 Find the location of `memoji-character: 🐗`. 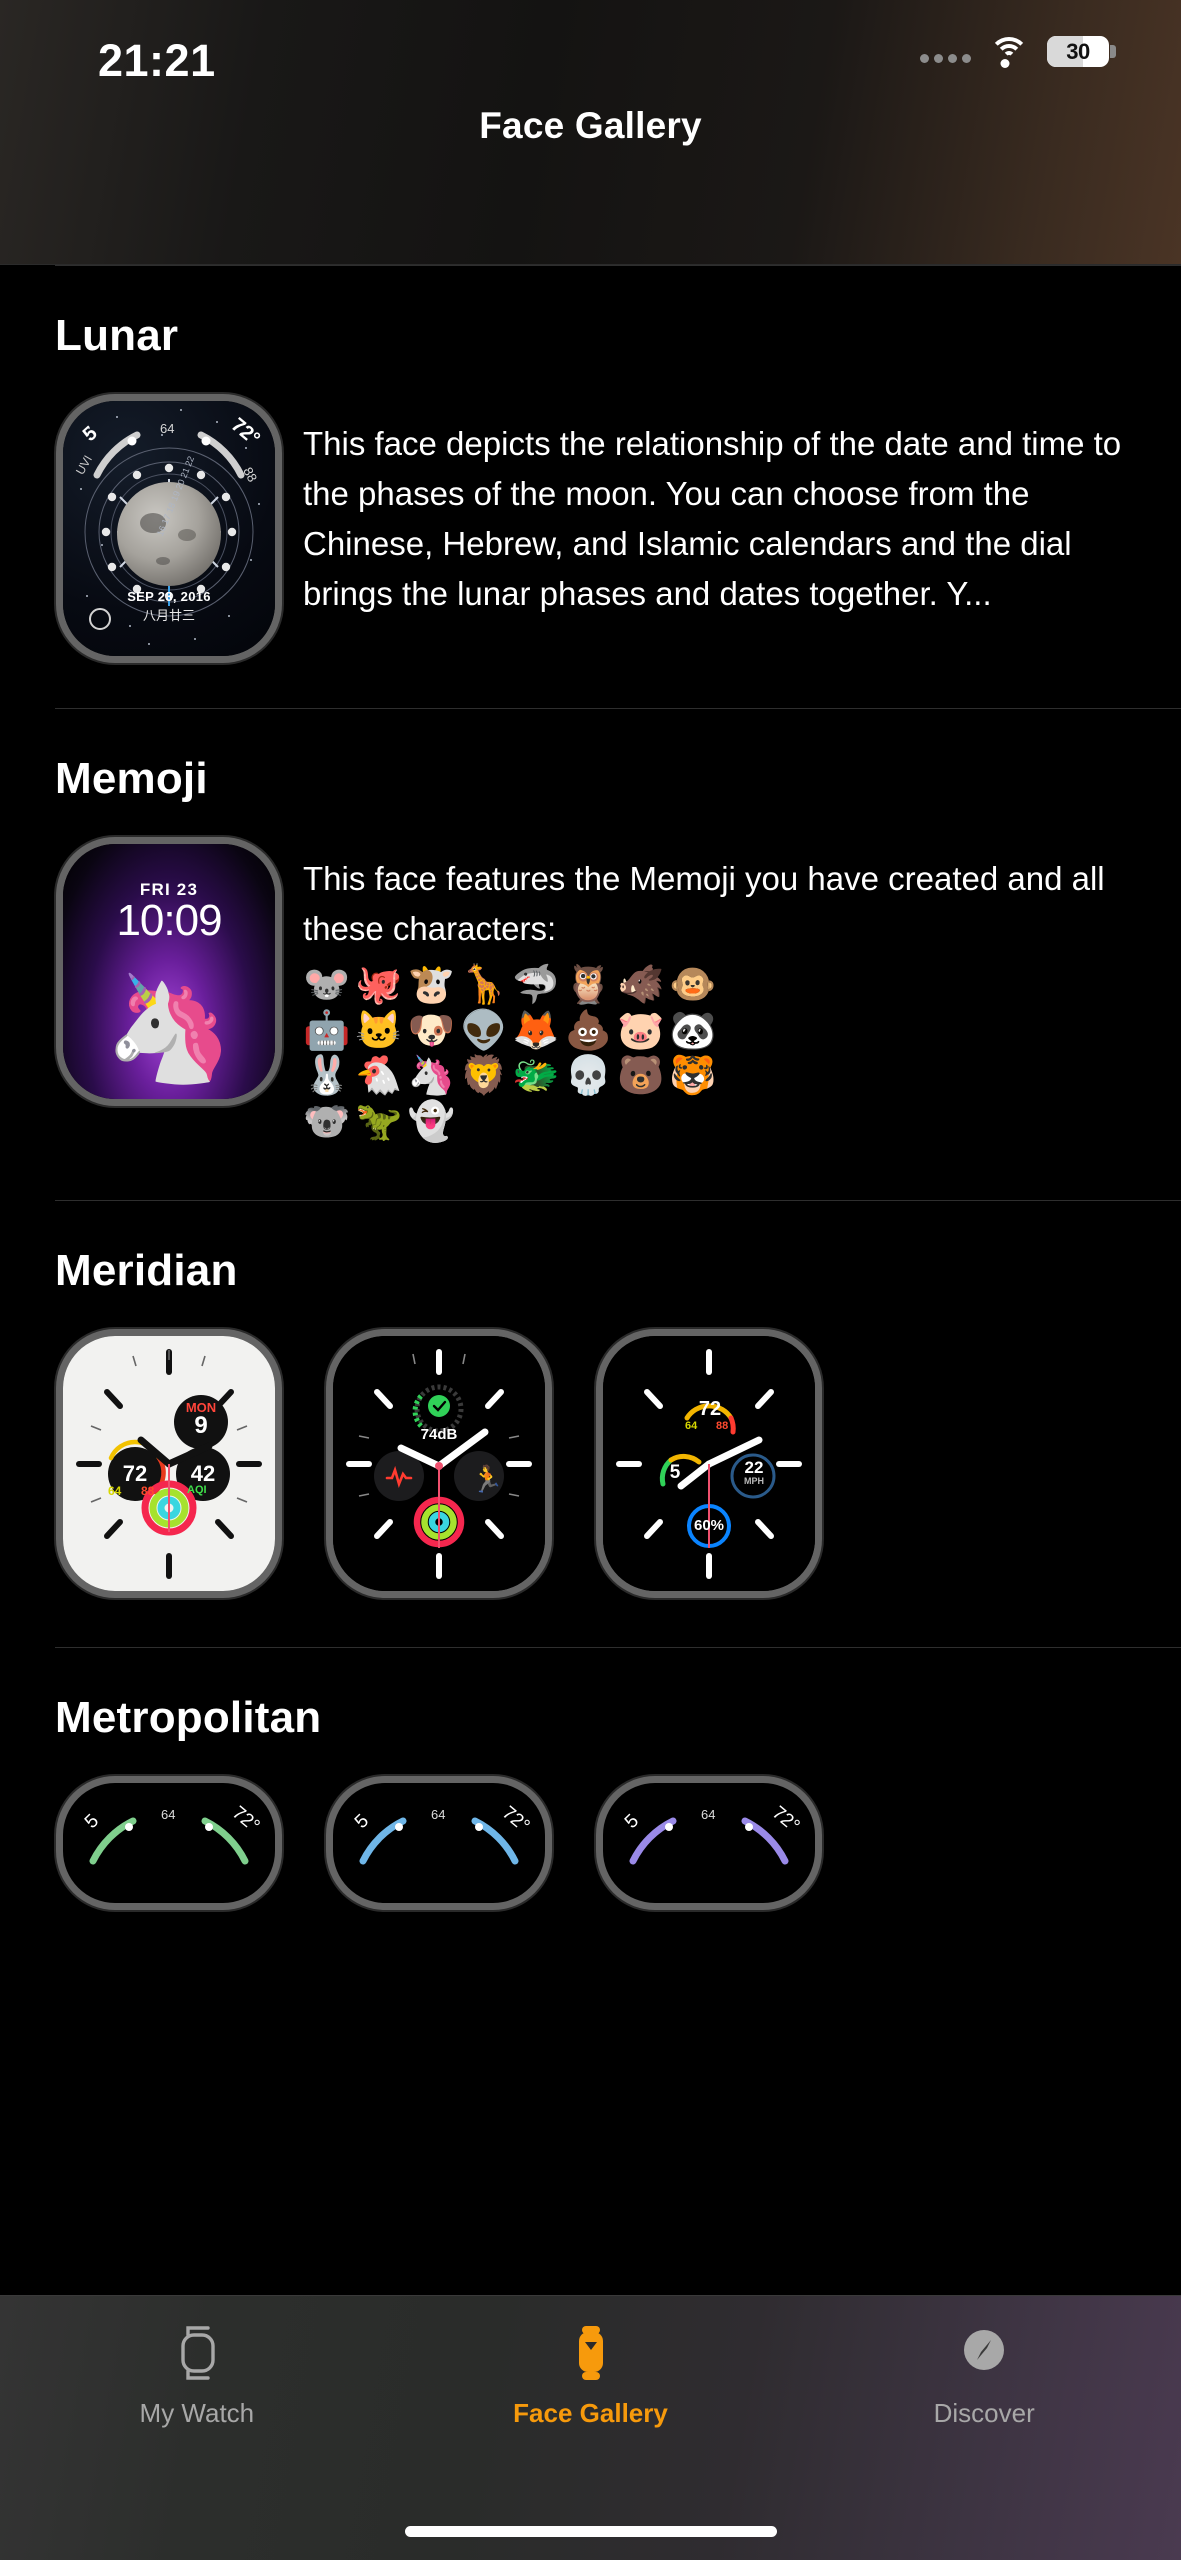

memoji-character: 🐗 is located at coordinates (640, 985).